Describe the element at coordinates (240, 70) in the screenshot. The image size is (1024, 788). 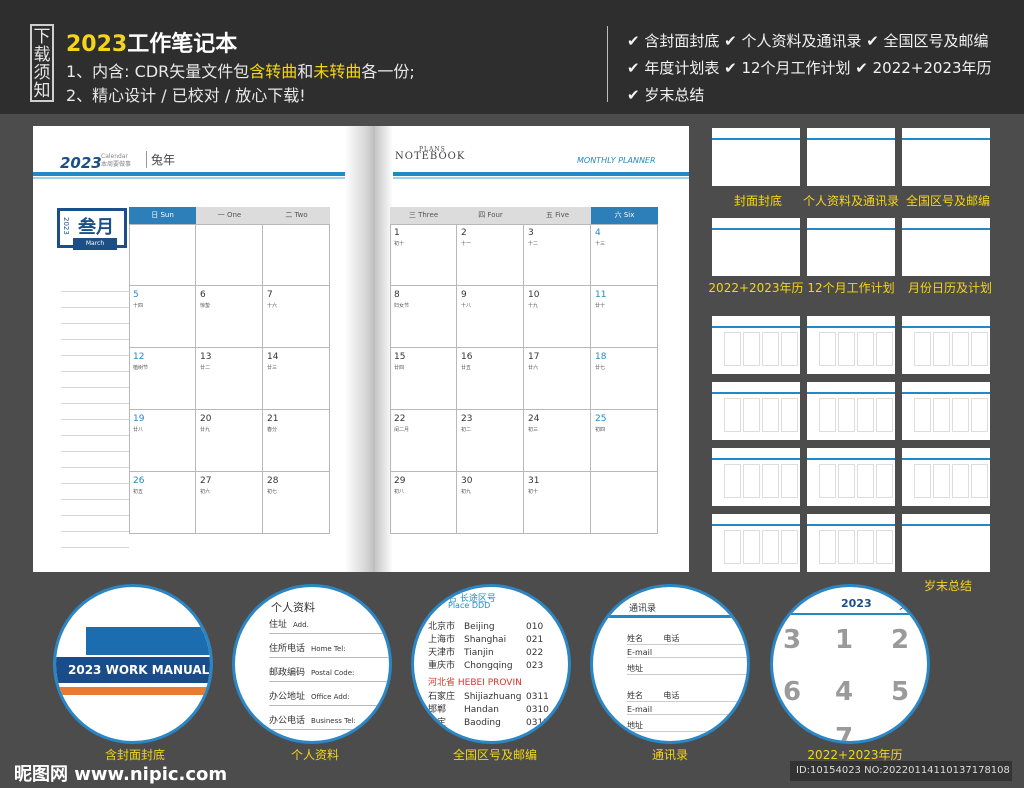
I see `info-line-1: 1、内含: CDR矢量文件包含转曲和未转曲各一份;` at that location.